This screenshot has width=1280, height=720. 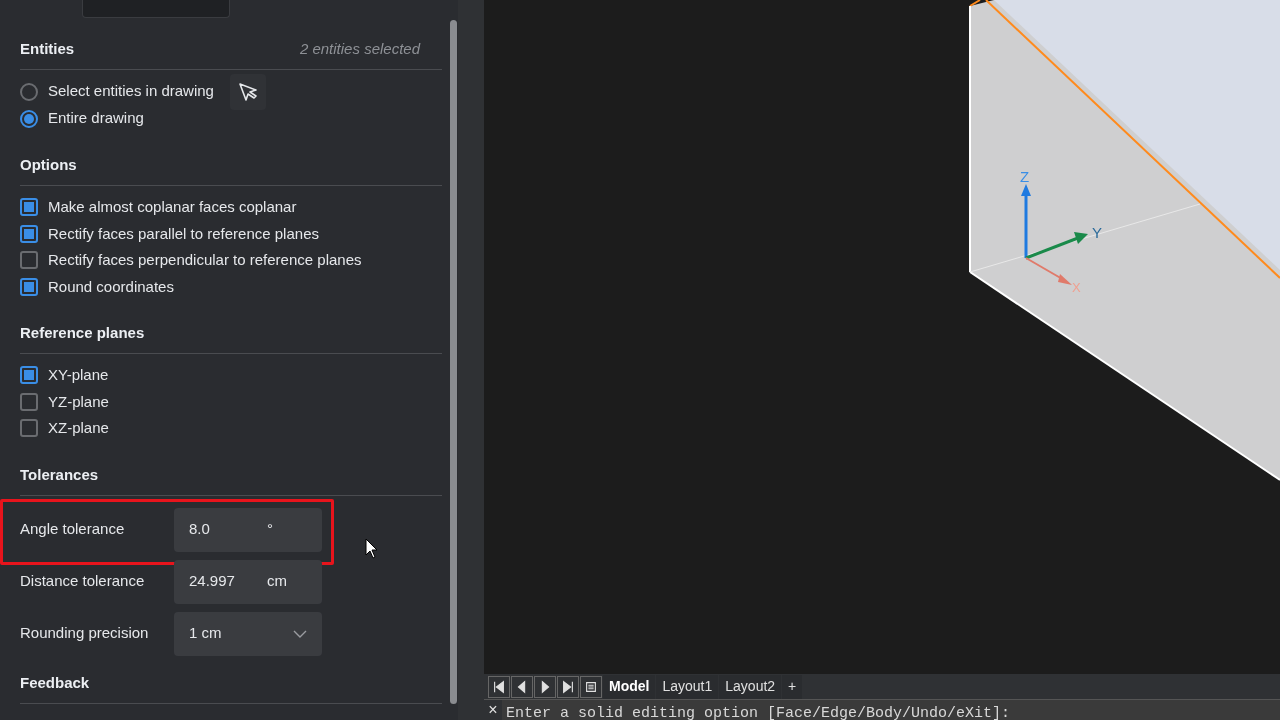 I want to click on section-title: Tolerances, so click(x=59, y=474).